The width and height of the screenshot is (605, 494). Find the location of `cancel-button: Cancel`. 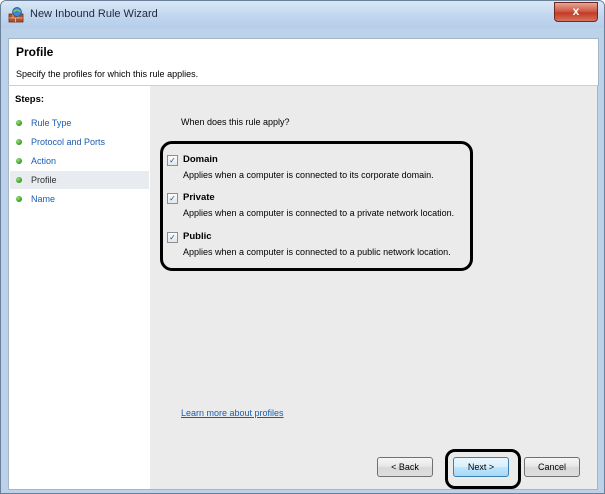

cancel-button: Cancel is located at coordinates (552, 467).